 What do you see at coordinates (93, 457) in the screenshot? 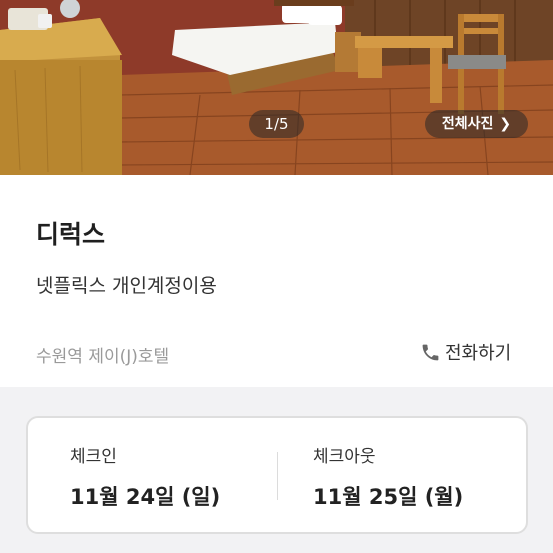
I see `checkin-label: 체크인` at bounding box center [93, 457].